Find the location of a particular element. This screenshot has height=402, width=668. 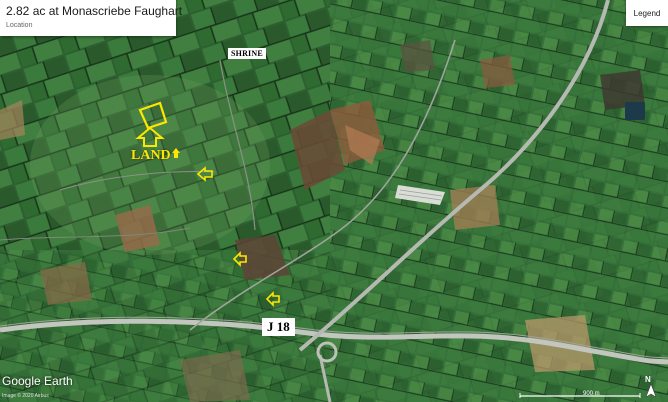

shrine-label: SHRINE is located at coordinates (247, 53).